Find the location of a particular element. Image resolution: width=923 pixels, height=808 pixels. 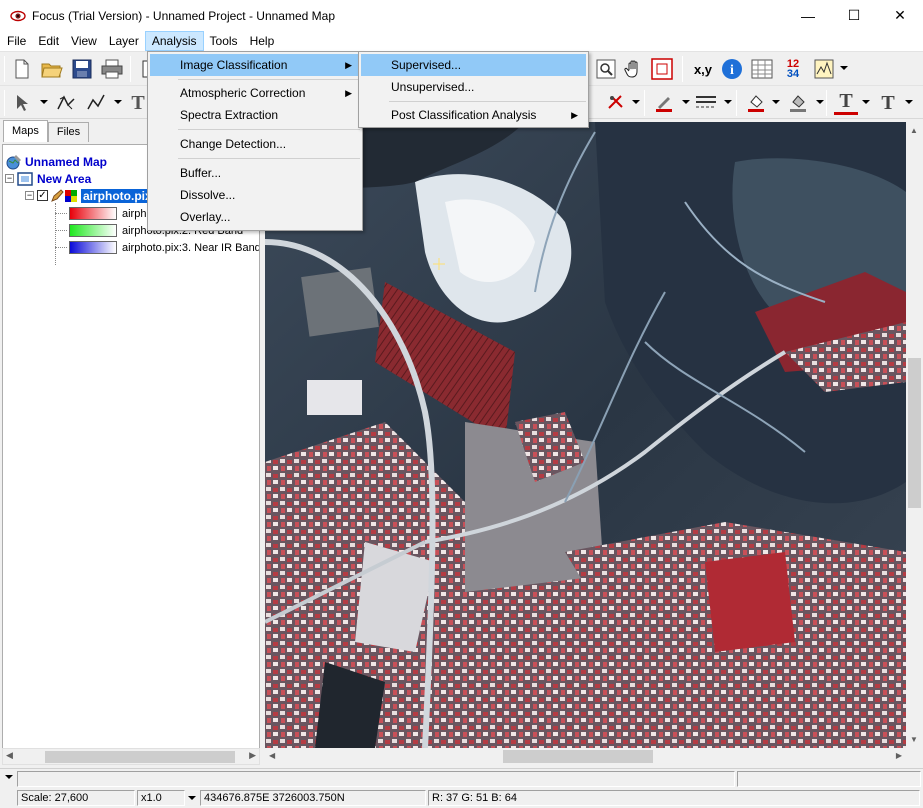

vertex-edit-icon is located at coordinates (66, 103).